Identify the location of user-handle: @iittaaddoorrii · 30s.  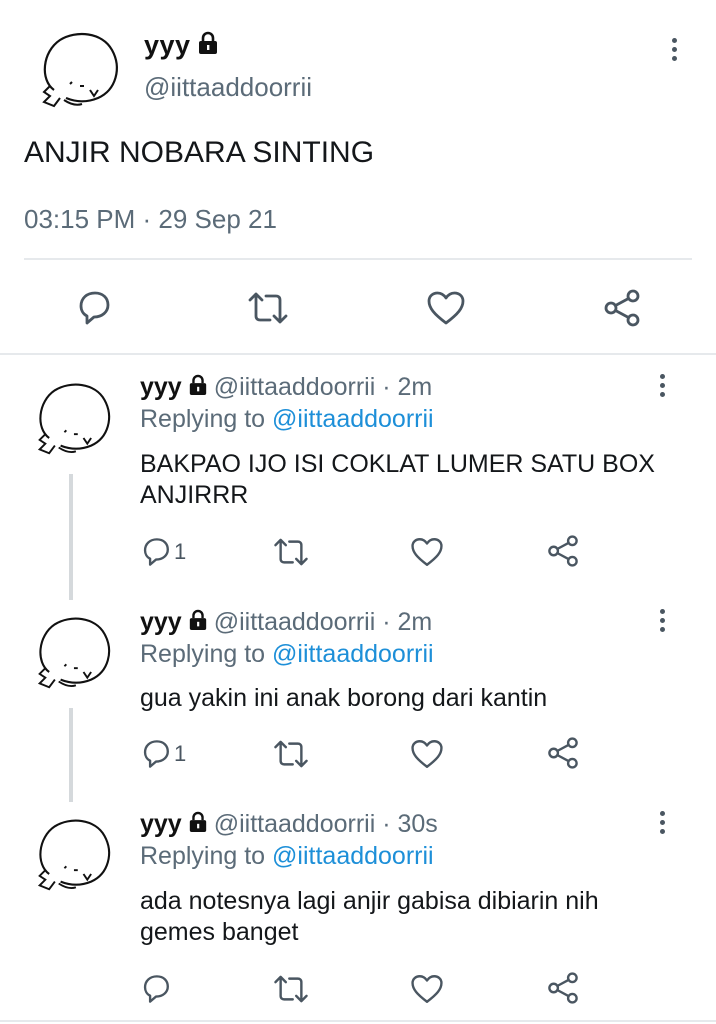
(325, 824).